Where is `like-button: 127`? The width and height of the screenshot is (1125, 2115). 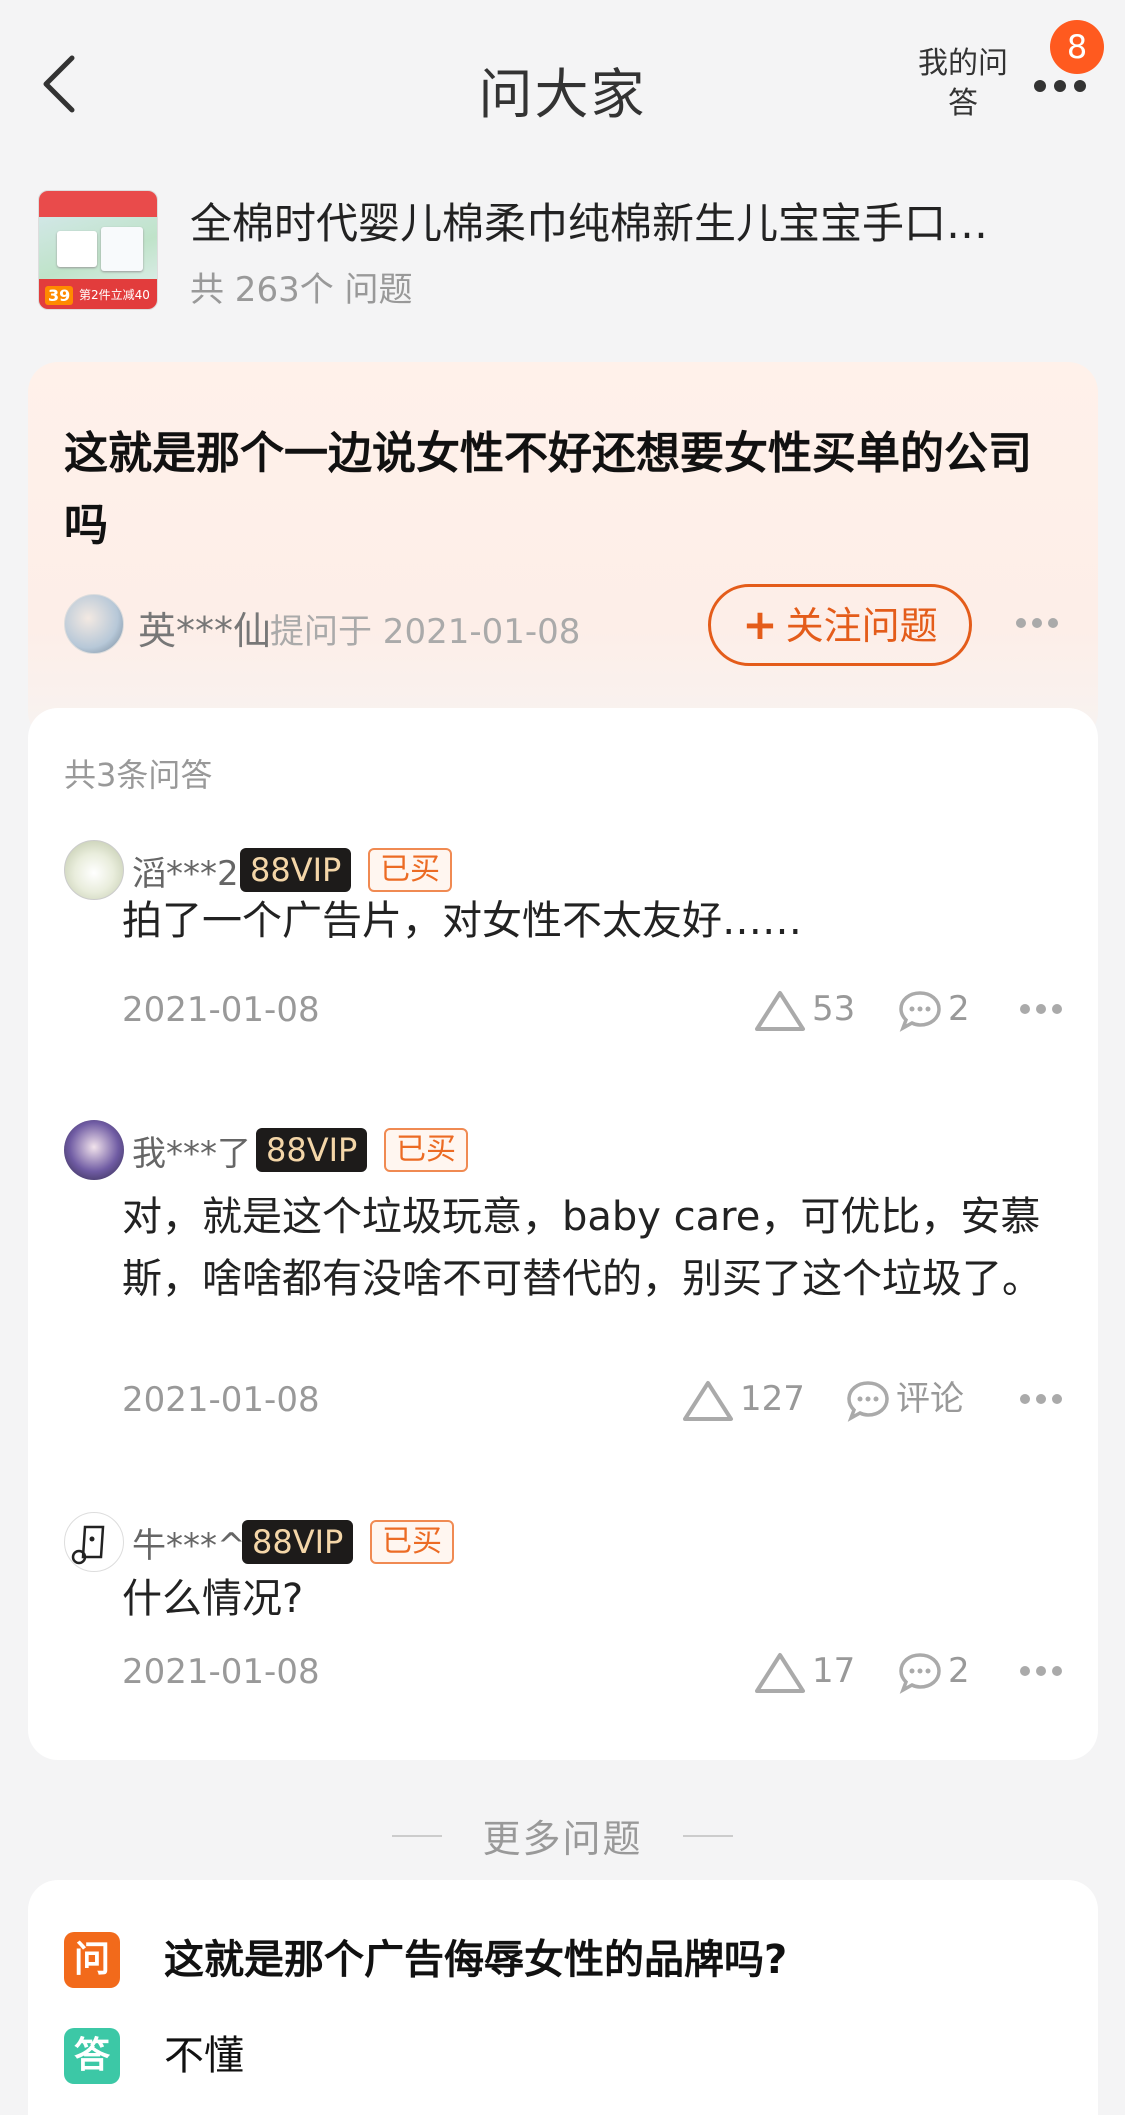 like-button: 127 is located at coordinates (743, 1399).